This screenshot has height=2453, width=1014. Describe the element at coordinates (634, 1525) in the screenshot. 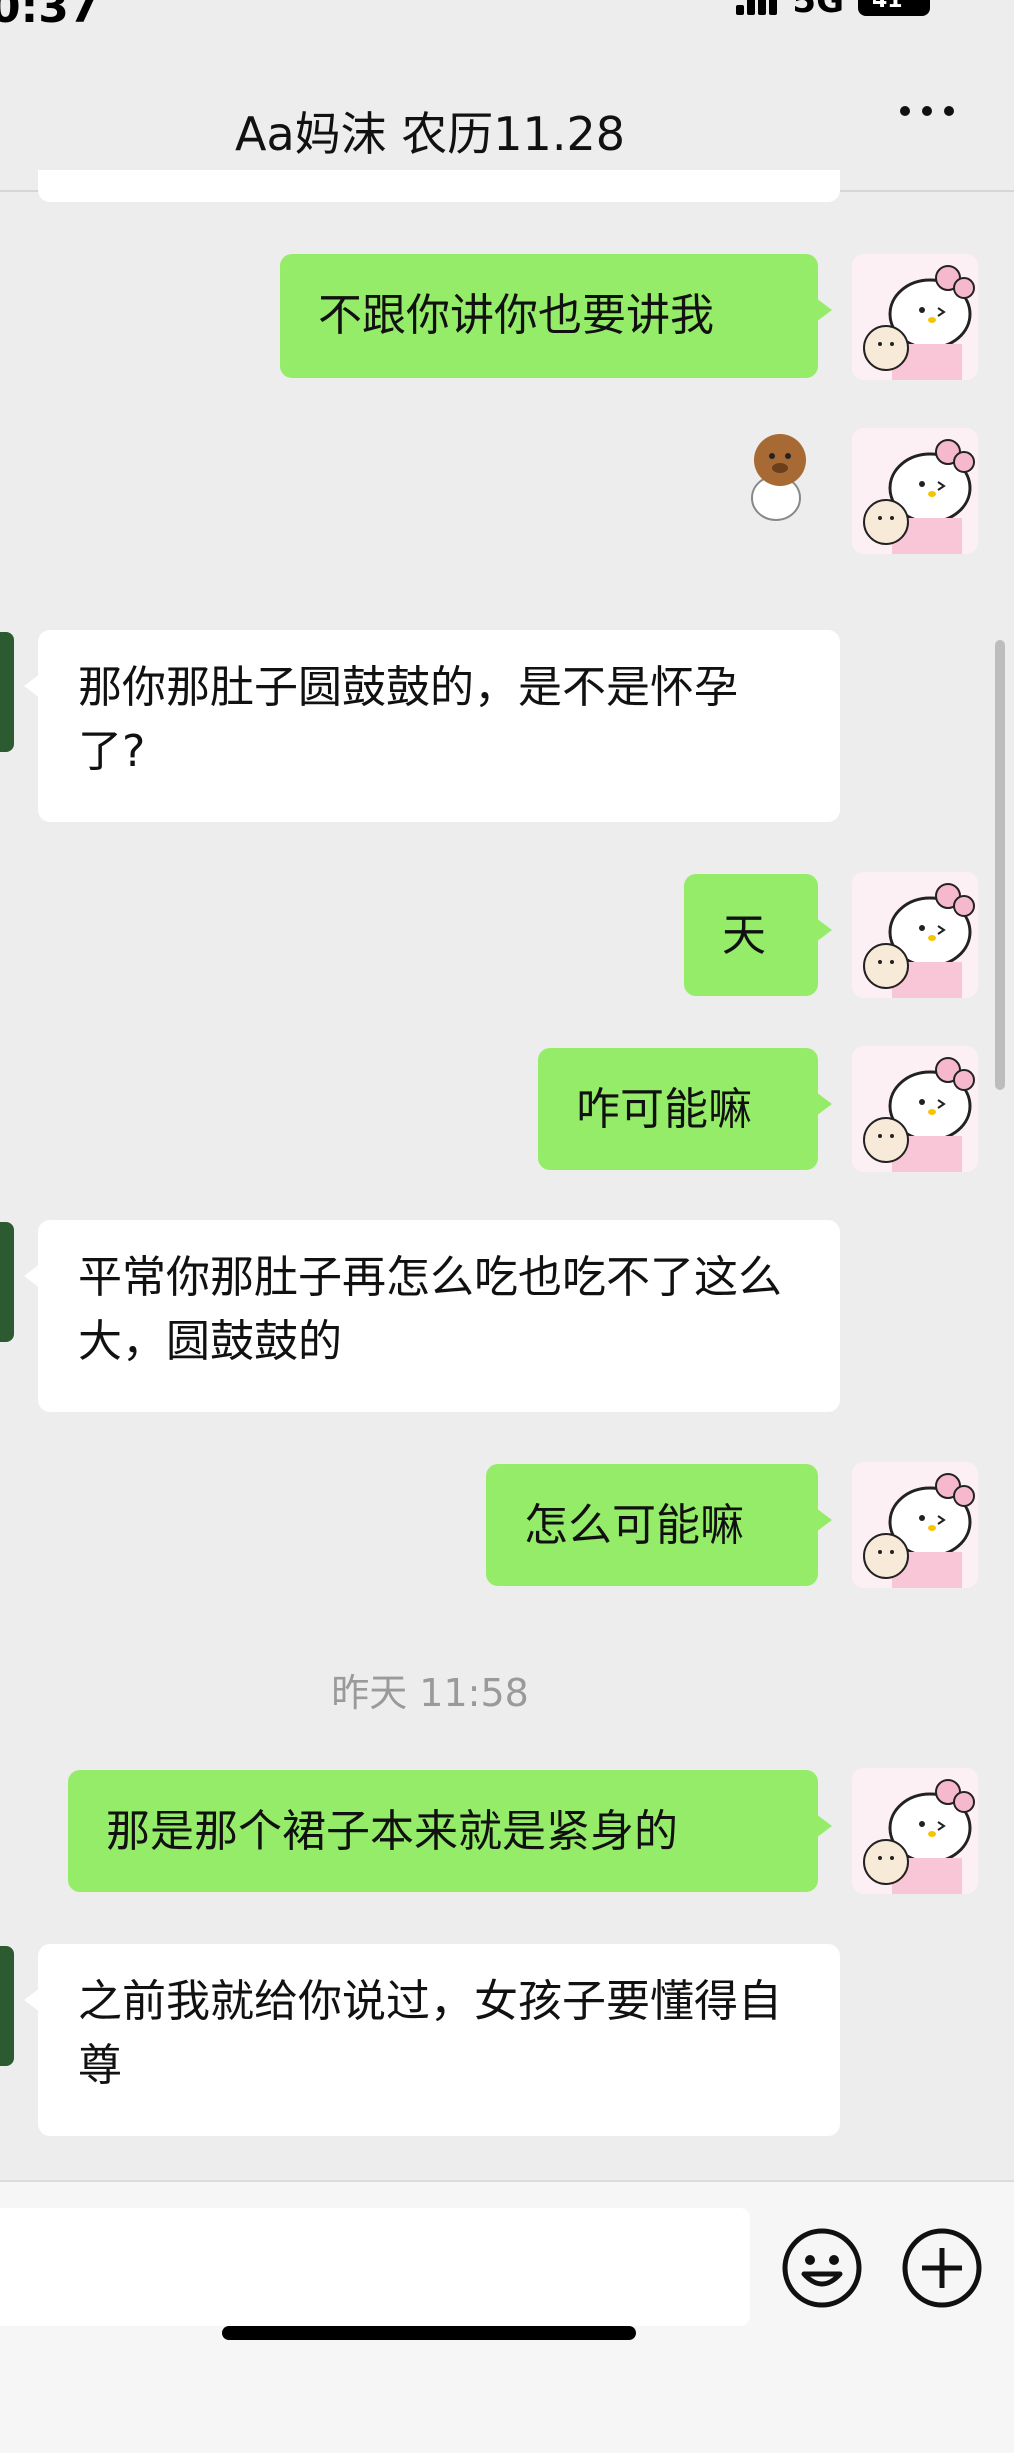

I see `message-text: 怎么可能嘛` at that location.